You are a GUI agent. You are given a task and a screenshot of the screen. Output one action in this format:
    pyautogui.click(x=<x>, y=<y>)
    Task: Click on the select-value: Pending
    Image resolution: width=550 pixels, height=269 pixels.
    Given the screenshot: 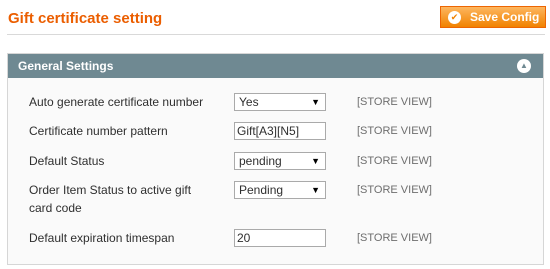 What is the action you would take?
    pyautogui.click(x=261, y=190)
    